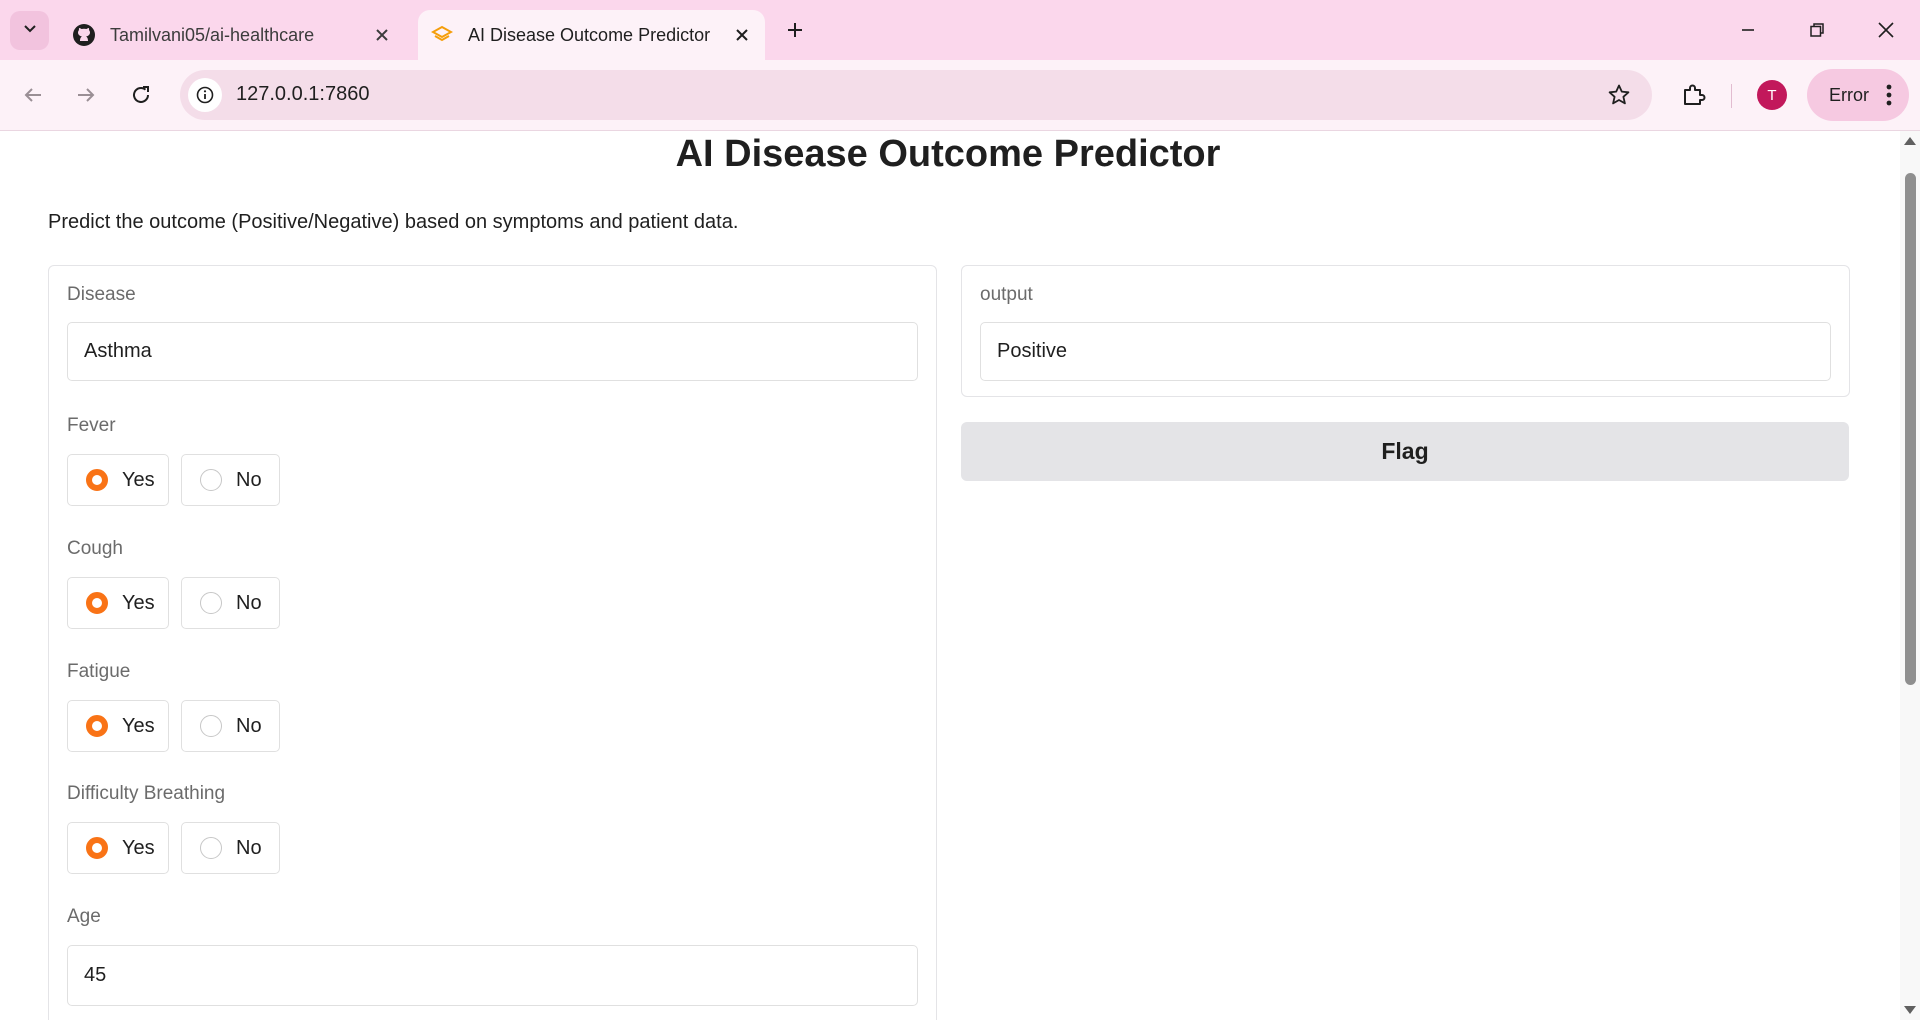 The image size is (1920, 1020). I want to click on bookmark-star-icon, so click(1619, 95).